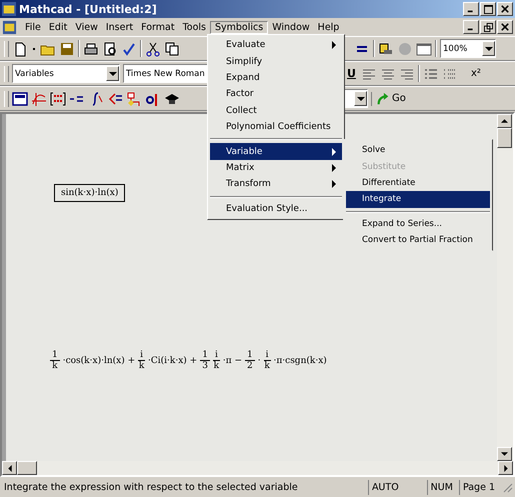 The width and height of the screenshot is (515, 497). What do you see at coordinates (90, 193) in the screenshot?
I see `math-region: sin(k·x)·ln(x)` at bounding box center [90, 193].